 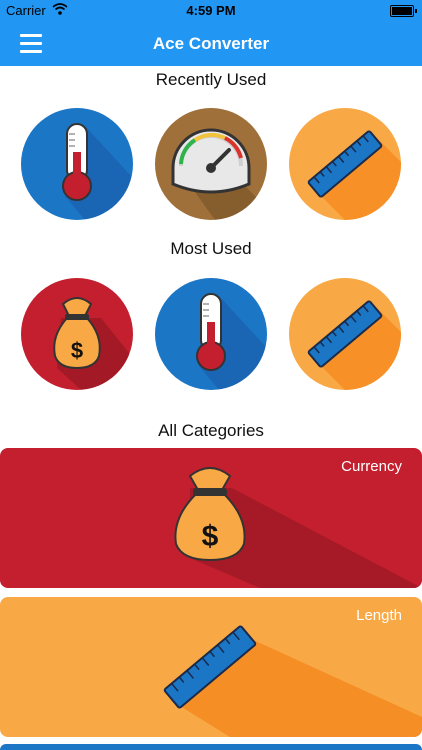 I want to click on recent-item-length, so click(x=345, y=164).